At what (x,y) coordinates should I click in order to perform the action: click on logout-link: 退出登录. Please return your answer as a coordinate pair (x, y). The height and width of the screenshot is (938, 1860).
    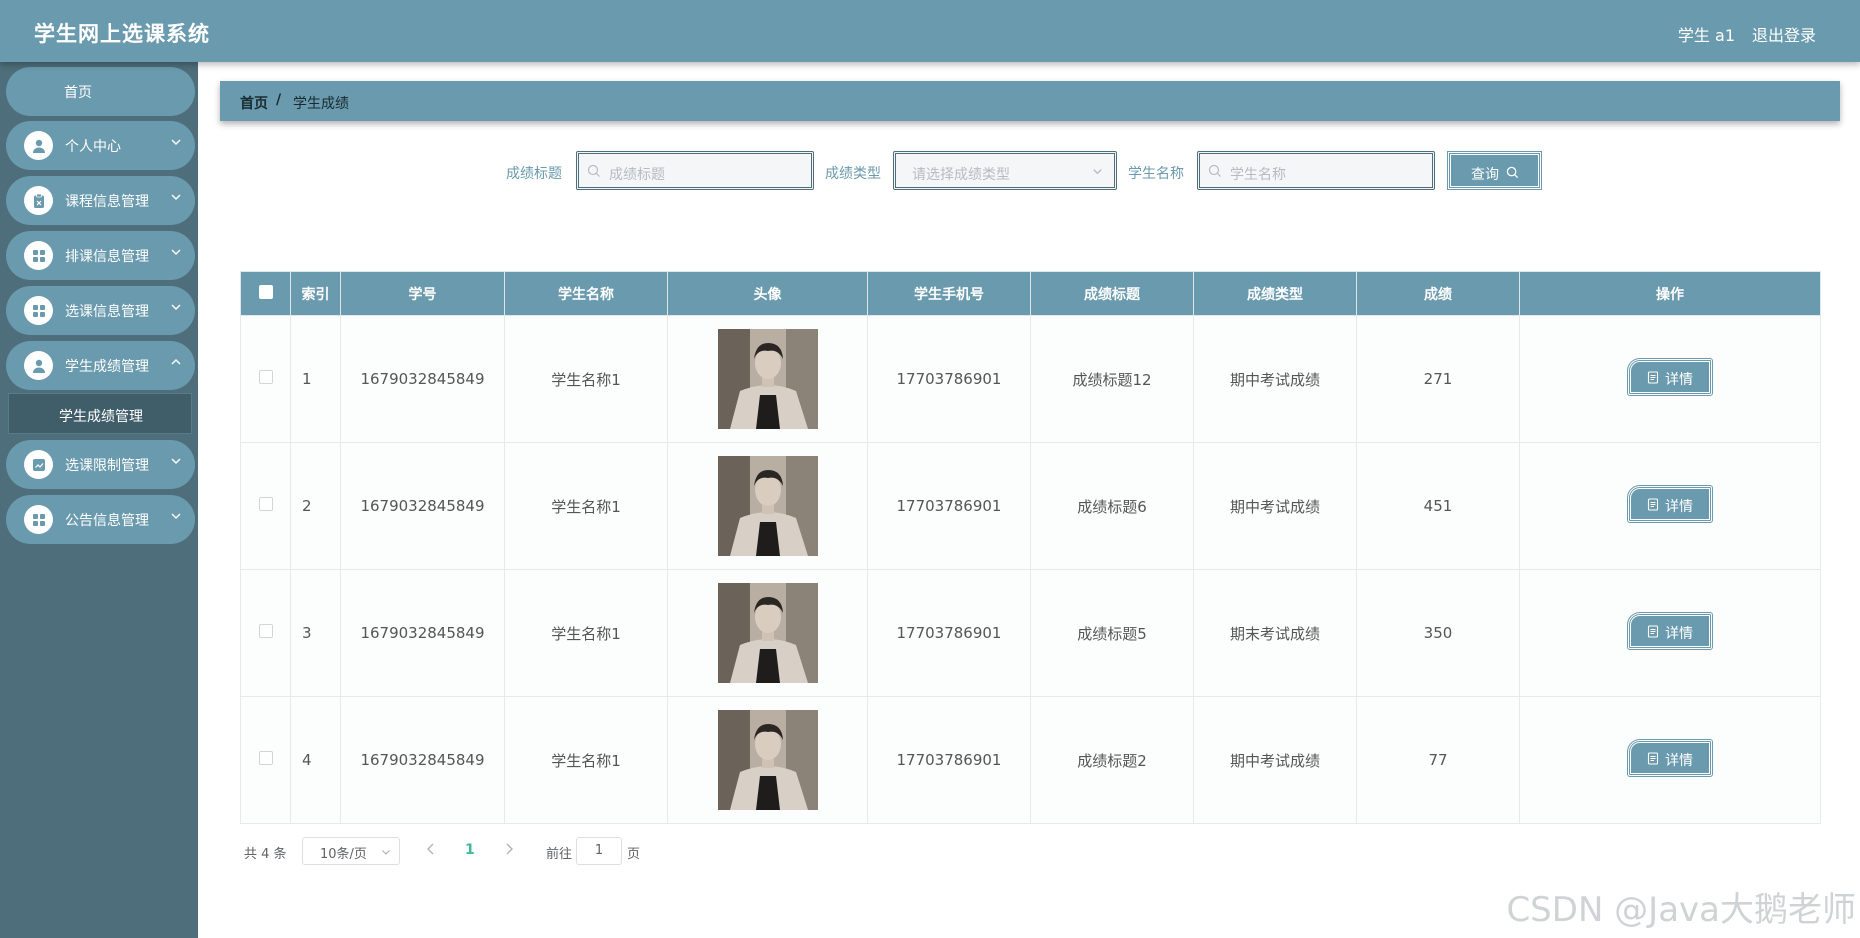
    Looking at the image, I should click on (1784, 34).